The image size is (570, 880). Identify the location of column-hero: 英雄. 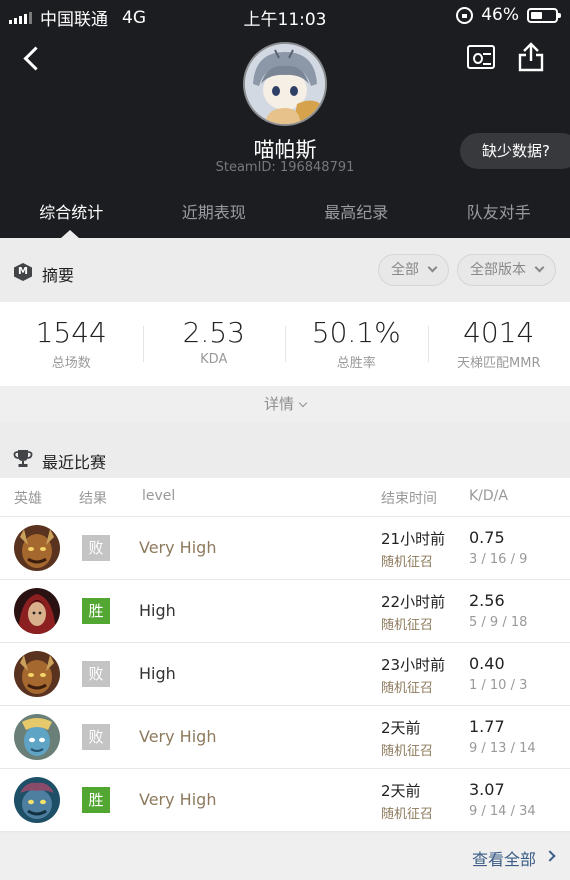
(28, 499).